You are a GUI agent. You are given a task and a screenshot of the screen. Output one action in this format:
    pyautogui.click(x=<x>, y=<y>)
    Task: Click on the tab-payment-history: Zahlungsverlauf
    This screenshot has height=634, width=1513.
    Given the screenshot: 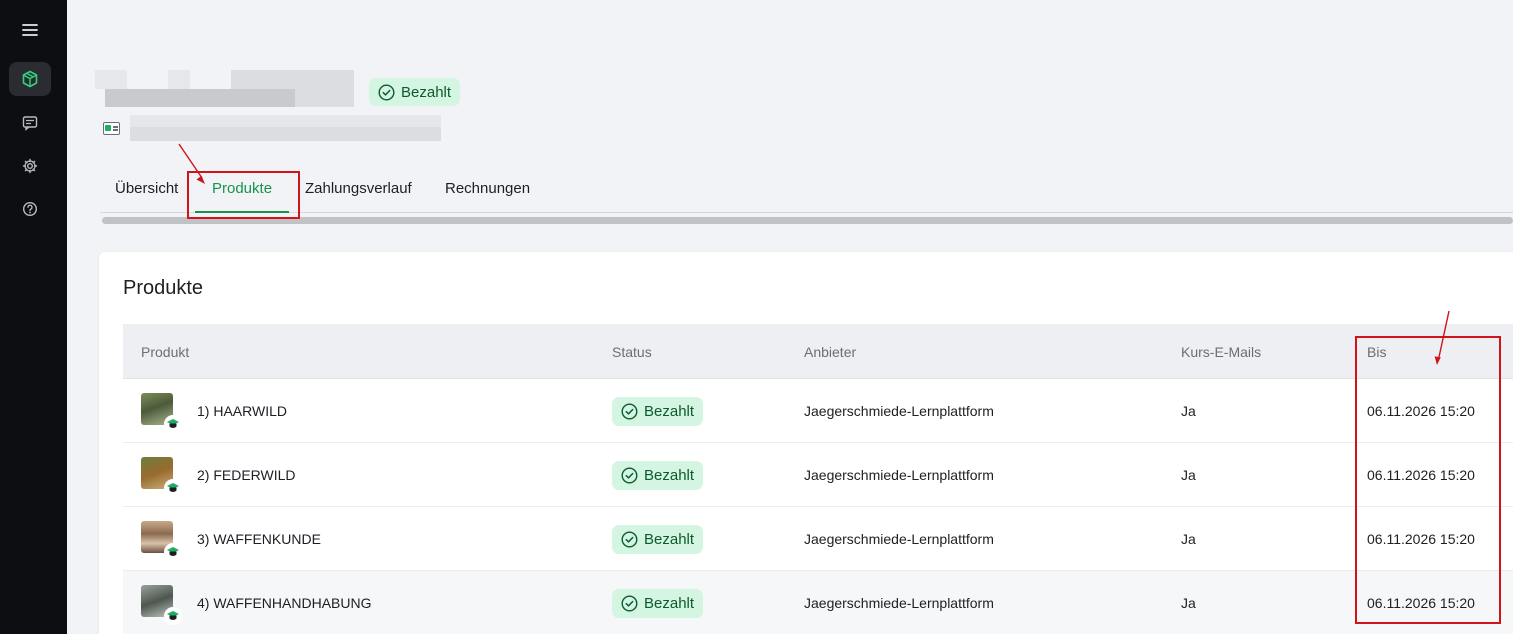 What is the action you would take?
    pyautogui.click(x=358, y=188)
    